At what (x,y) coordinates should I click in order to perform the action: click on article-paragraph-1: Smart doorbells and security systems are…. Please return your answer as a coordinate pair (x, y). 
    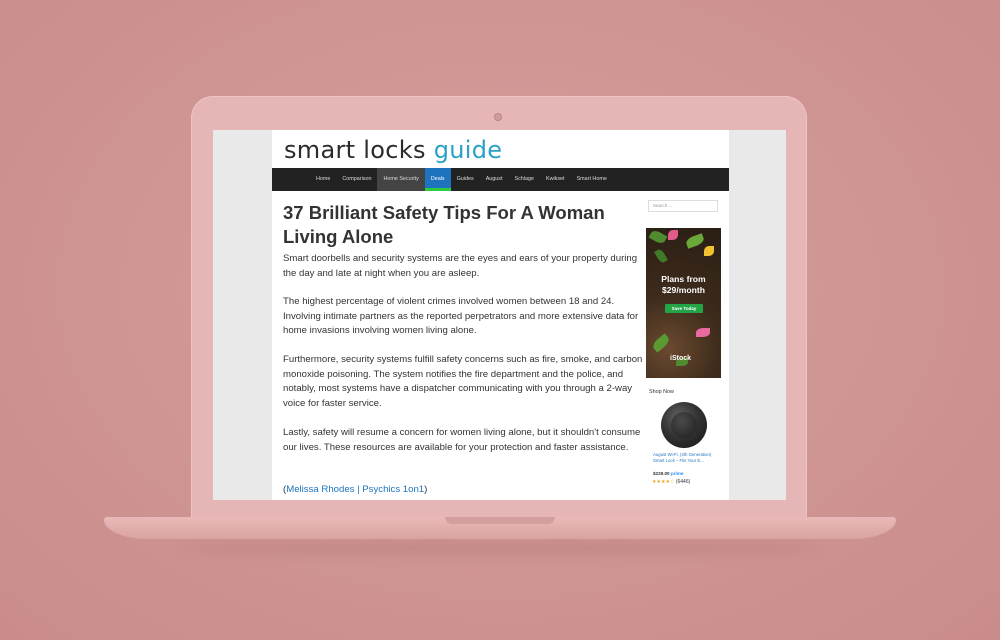
    Looking at the image, I should click on (460, 266).